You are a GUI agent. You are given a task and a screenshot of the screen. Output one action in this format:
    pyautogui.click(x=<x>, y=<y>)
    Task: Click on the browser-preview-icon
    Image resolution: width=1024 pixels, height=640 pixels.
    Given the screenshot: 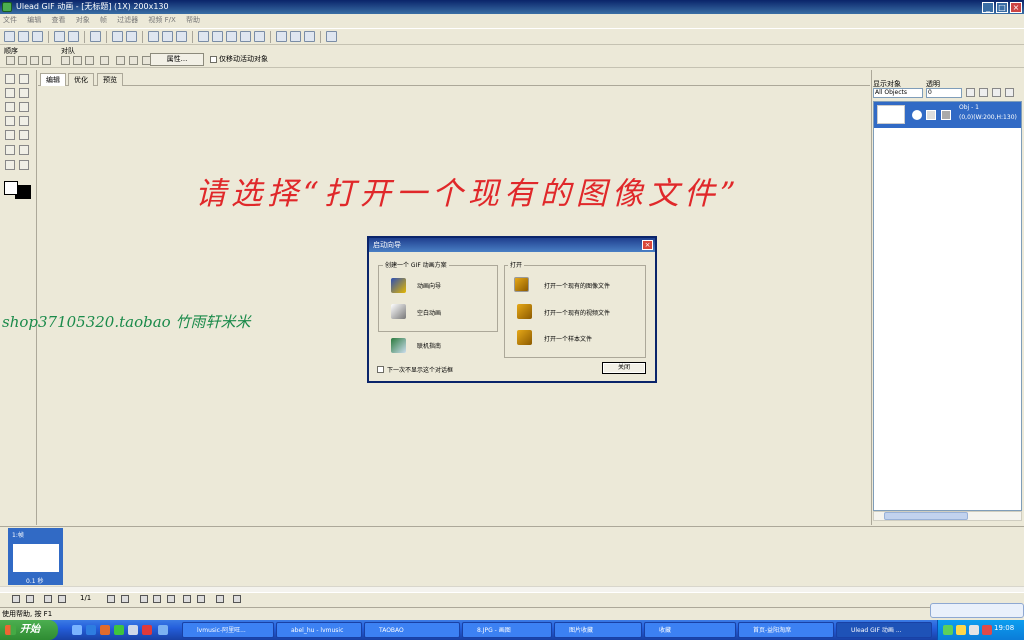 What is the action you would take?
    pyautogui.click(x=281, y=36)
    